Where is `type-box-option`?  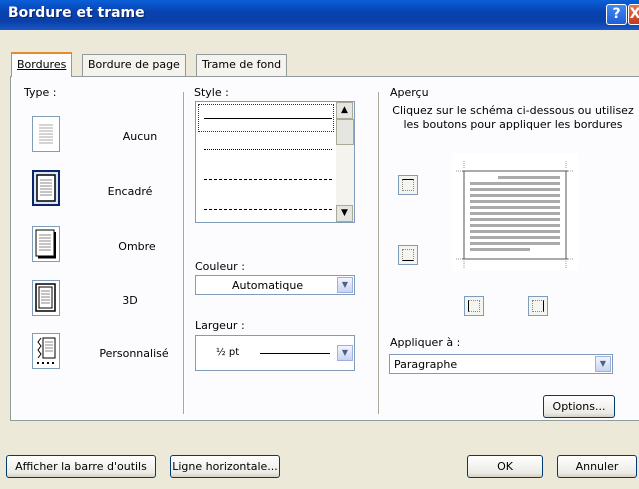 type-box-option is located at coordinates (46, 188).